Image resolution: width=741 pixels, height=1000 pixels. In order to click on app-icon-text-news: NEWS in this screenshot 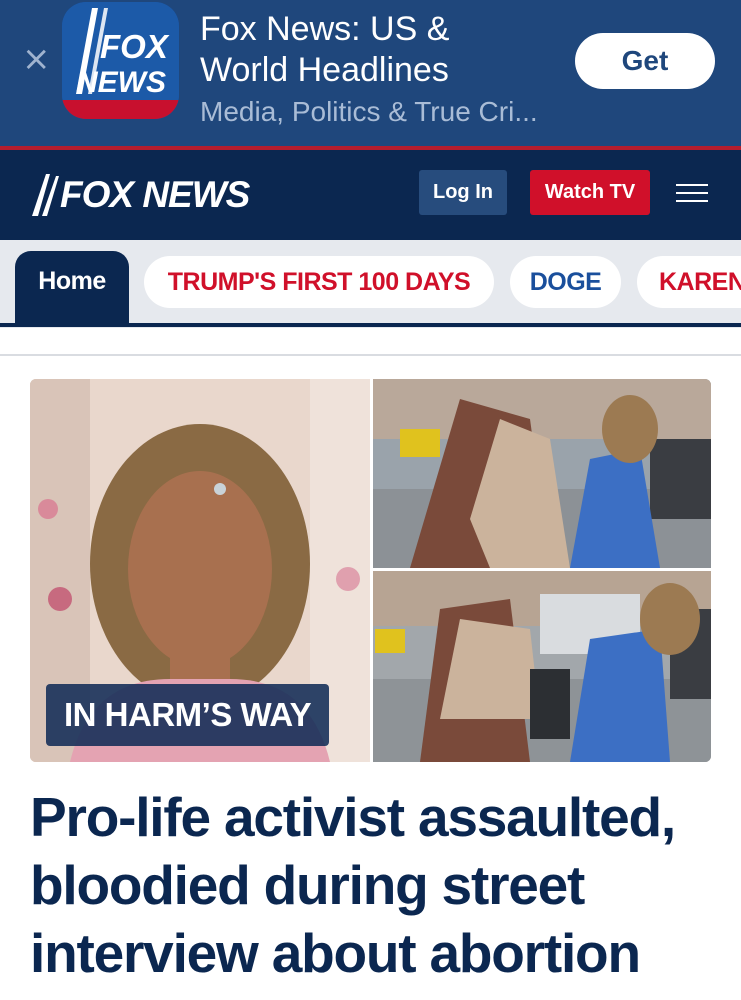, I will do `click(121, 82)`.